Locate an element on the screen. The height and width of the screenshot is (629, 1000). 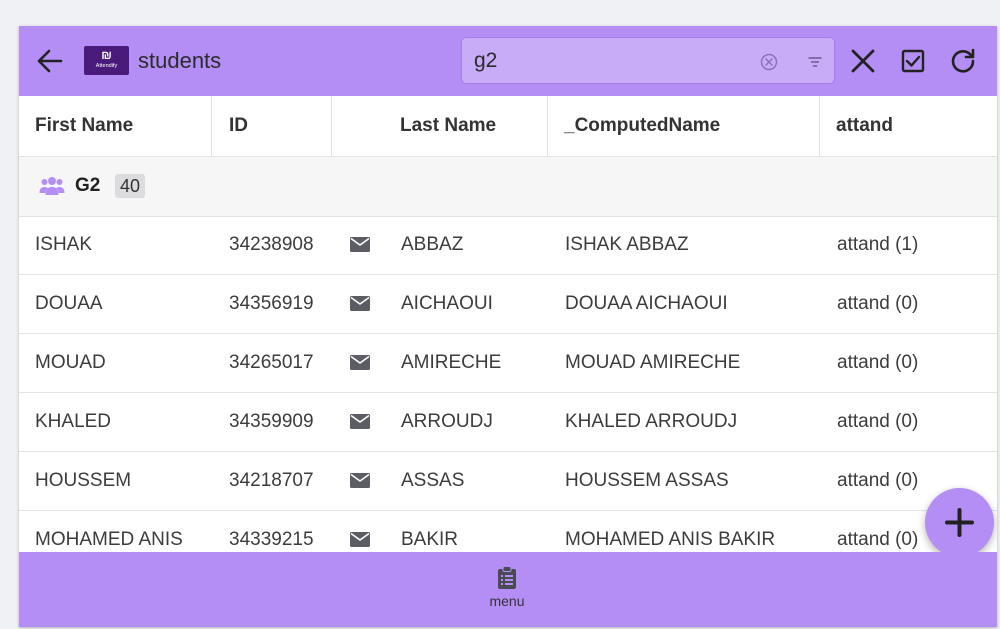
menu-label: menu is located at coordinates (507, 601).